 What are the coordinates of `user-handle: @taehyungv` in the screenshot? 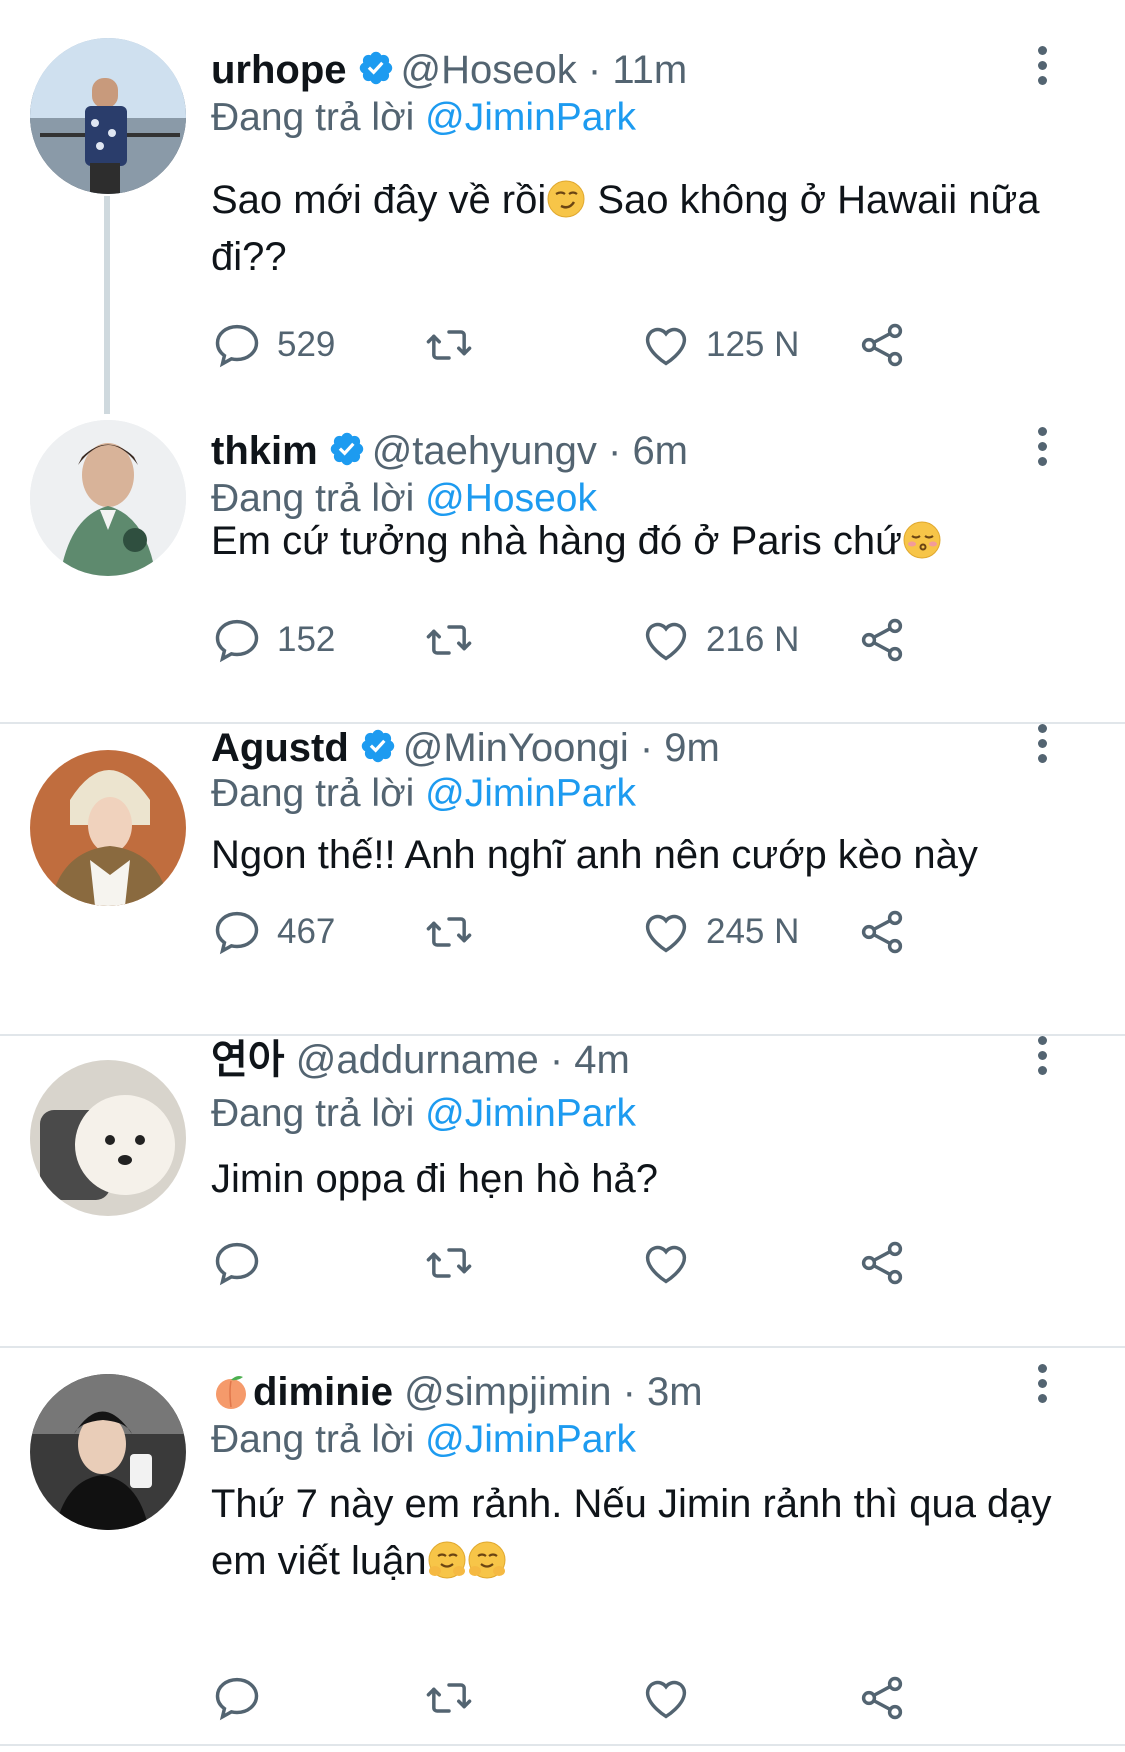 It's located at (484, 451).